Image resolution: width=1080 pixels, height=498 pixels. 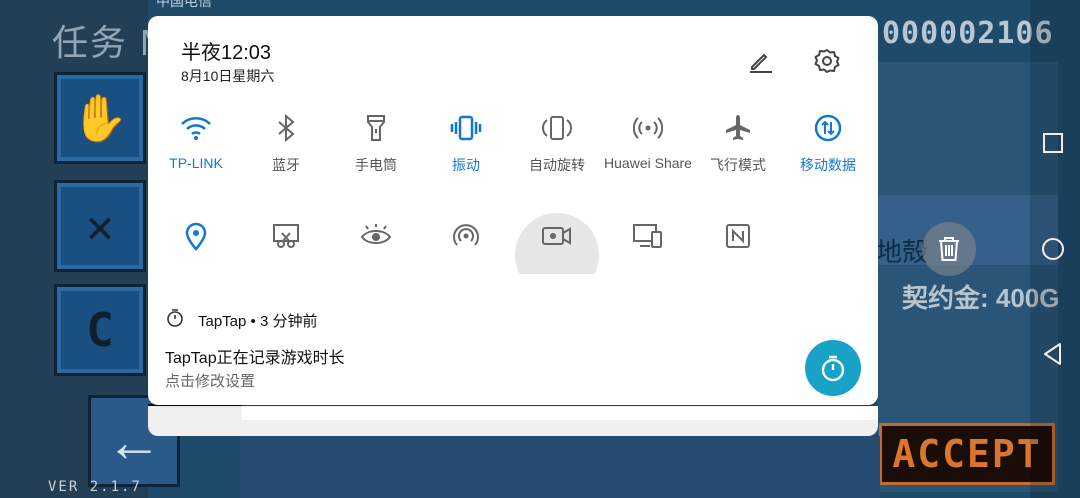 I want to click on c-tile: C, so click(x=100, y=330).